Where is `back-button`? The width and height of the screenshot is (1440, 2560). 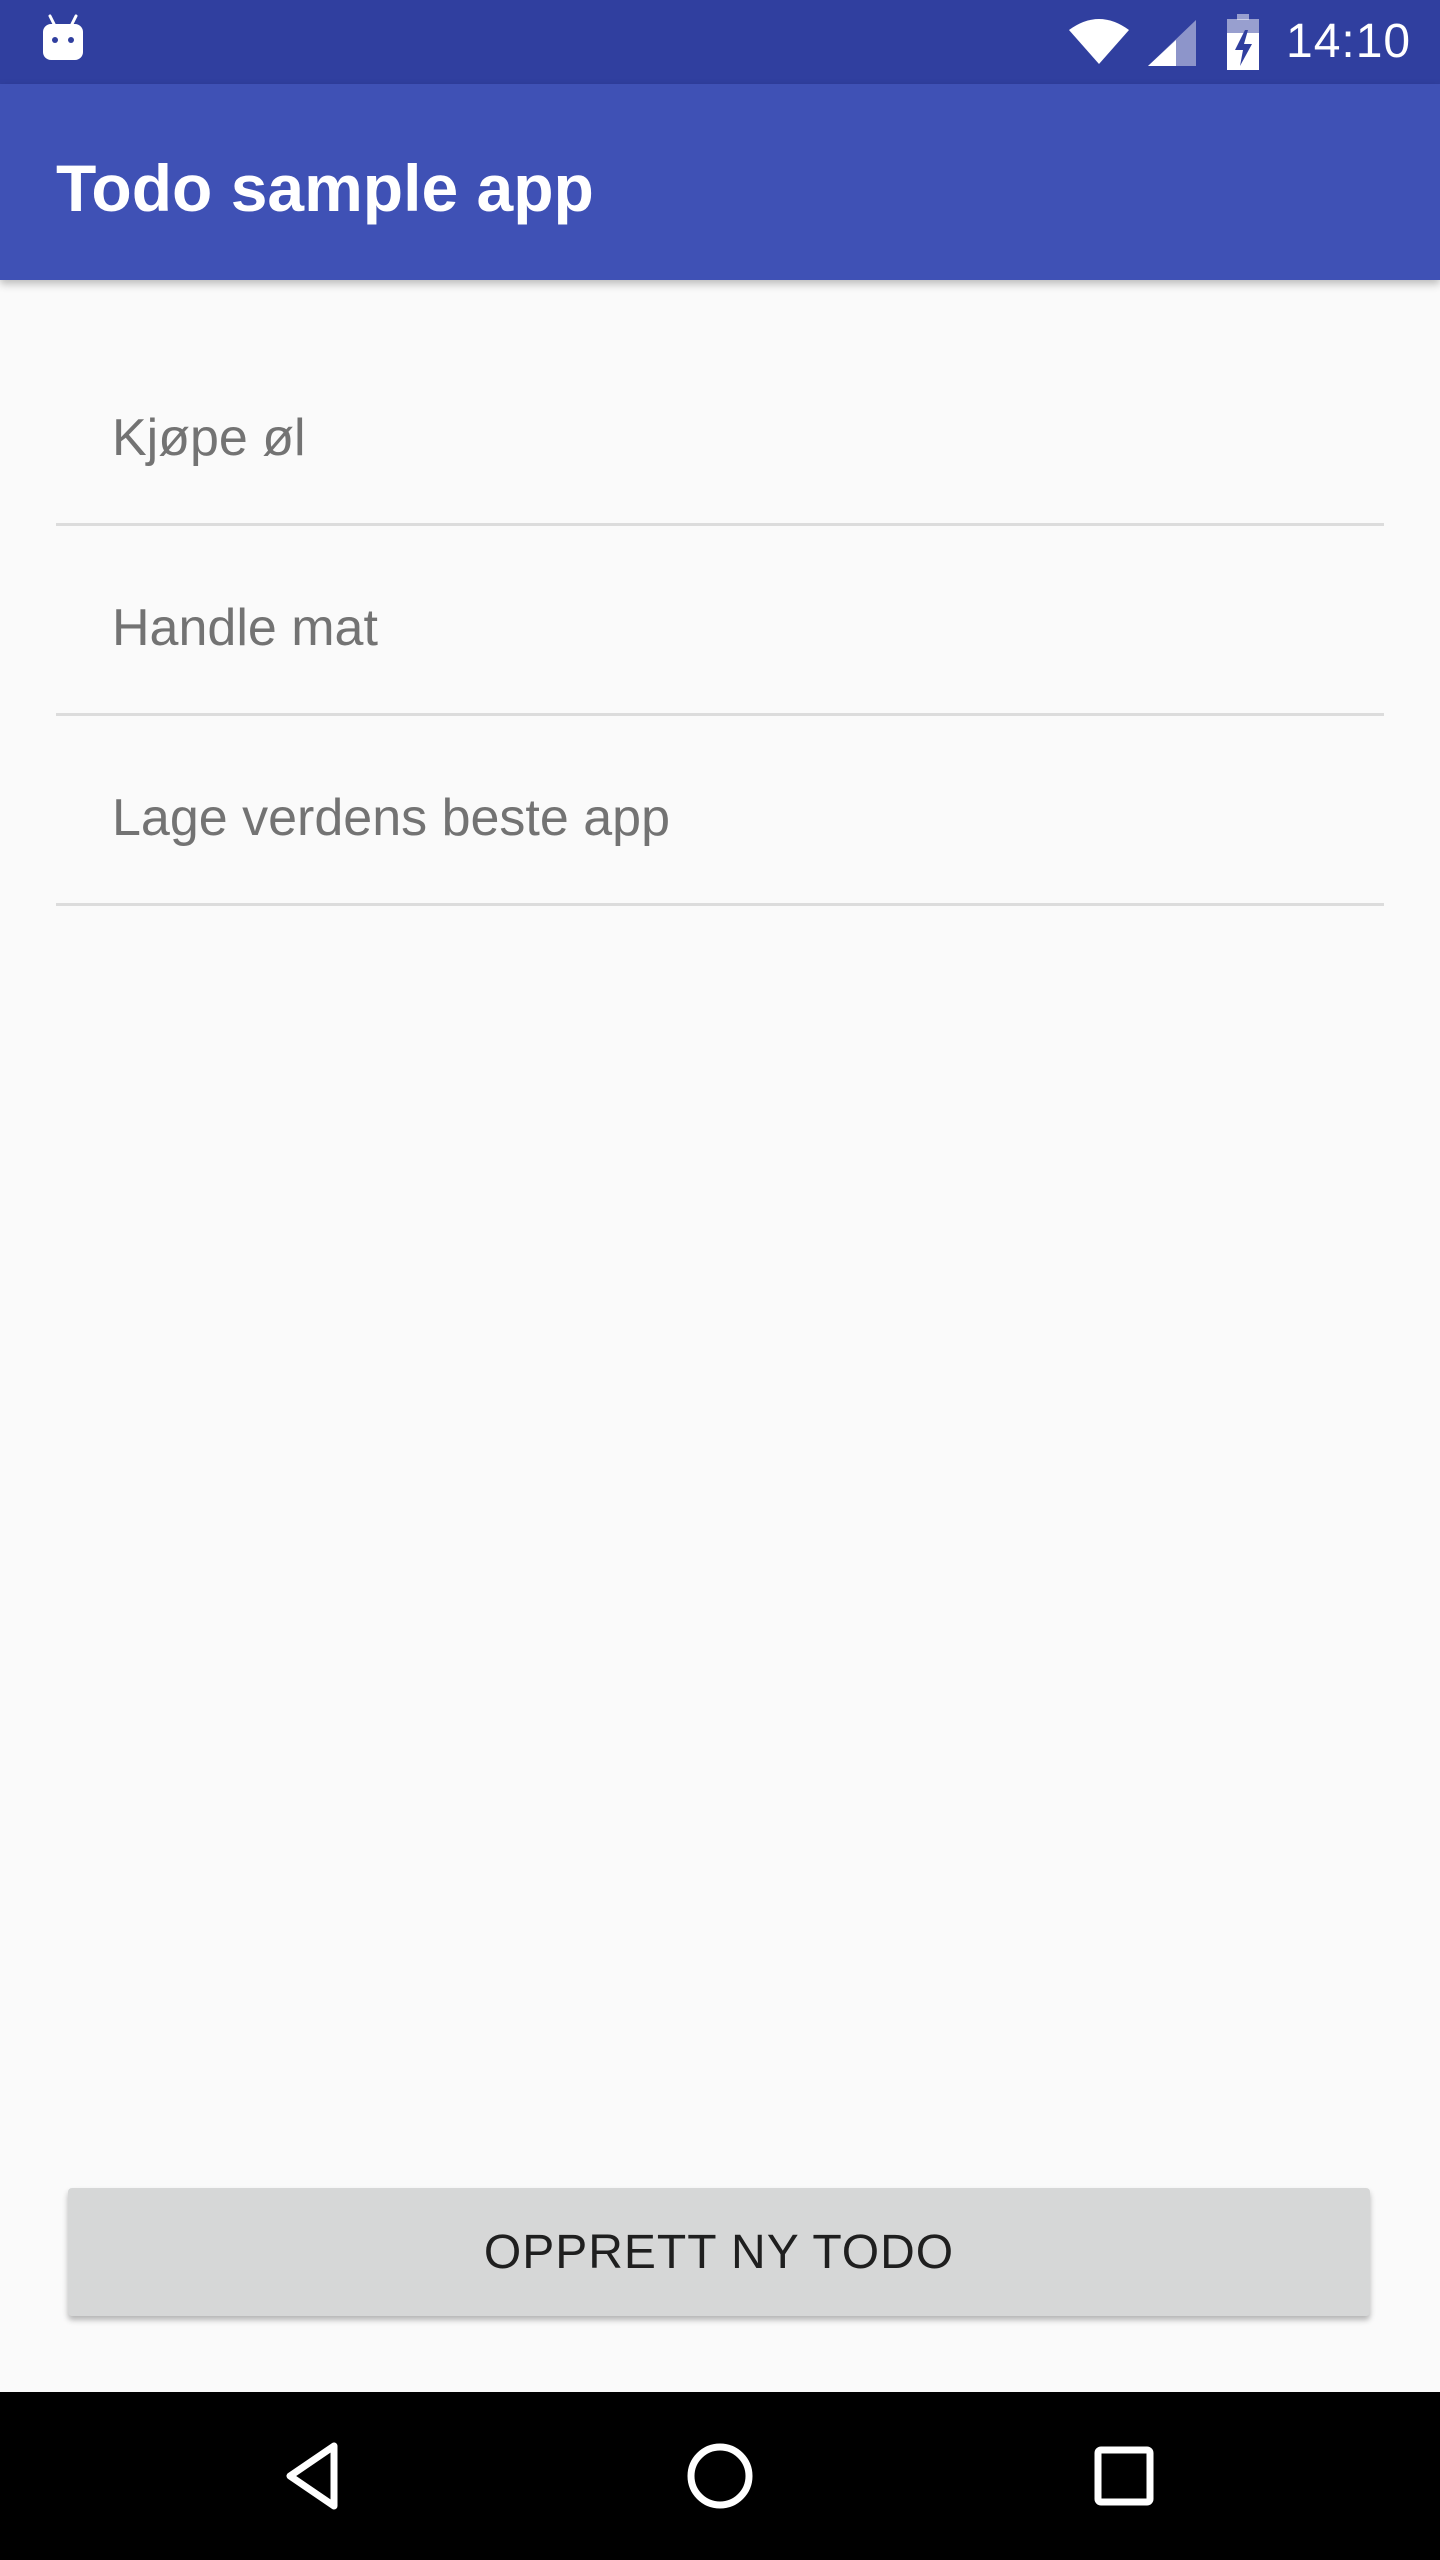 back-button is located at coordinates (316, 2476).